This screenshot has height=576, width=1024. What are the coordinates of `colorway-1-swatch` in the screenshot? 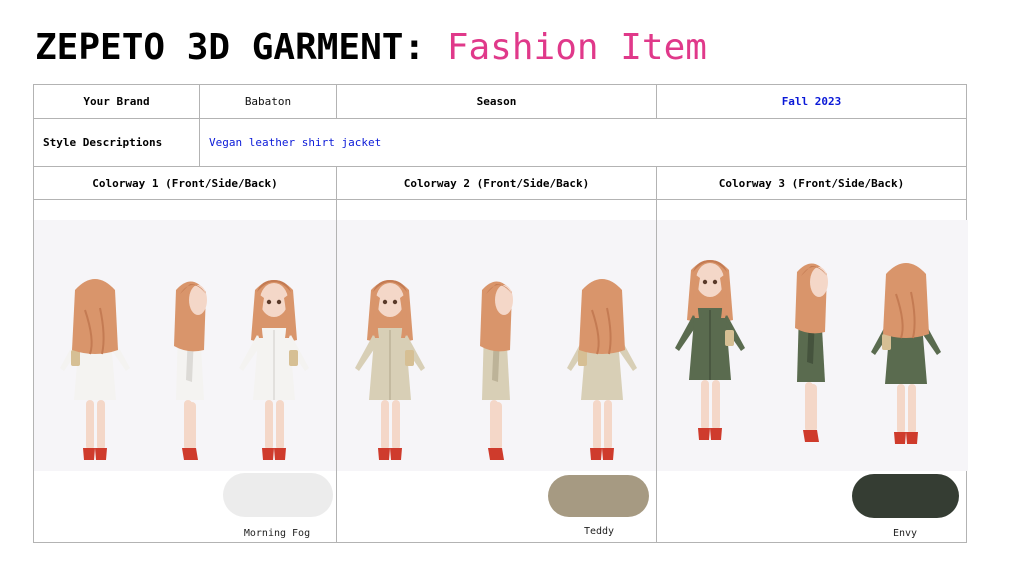 It's located at (278, 495).